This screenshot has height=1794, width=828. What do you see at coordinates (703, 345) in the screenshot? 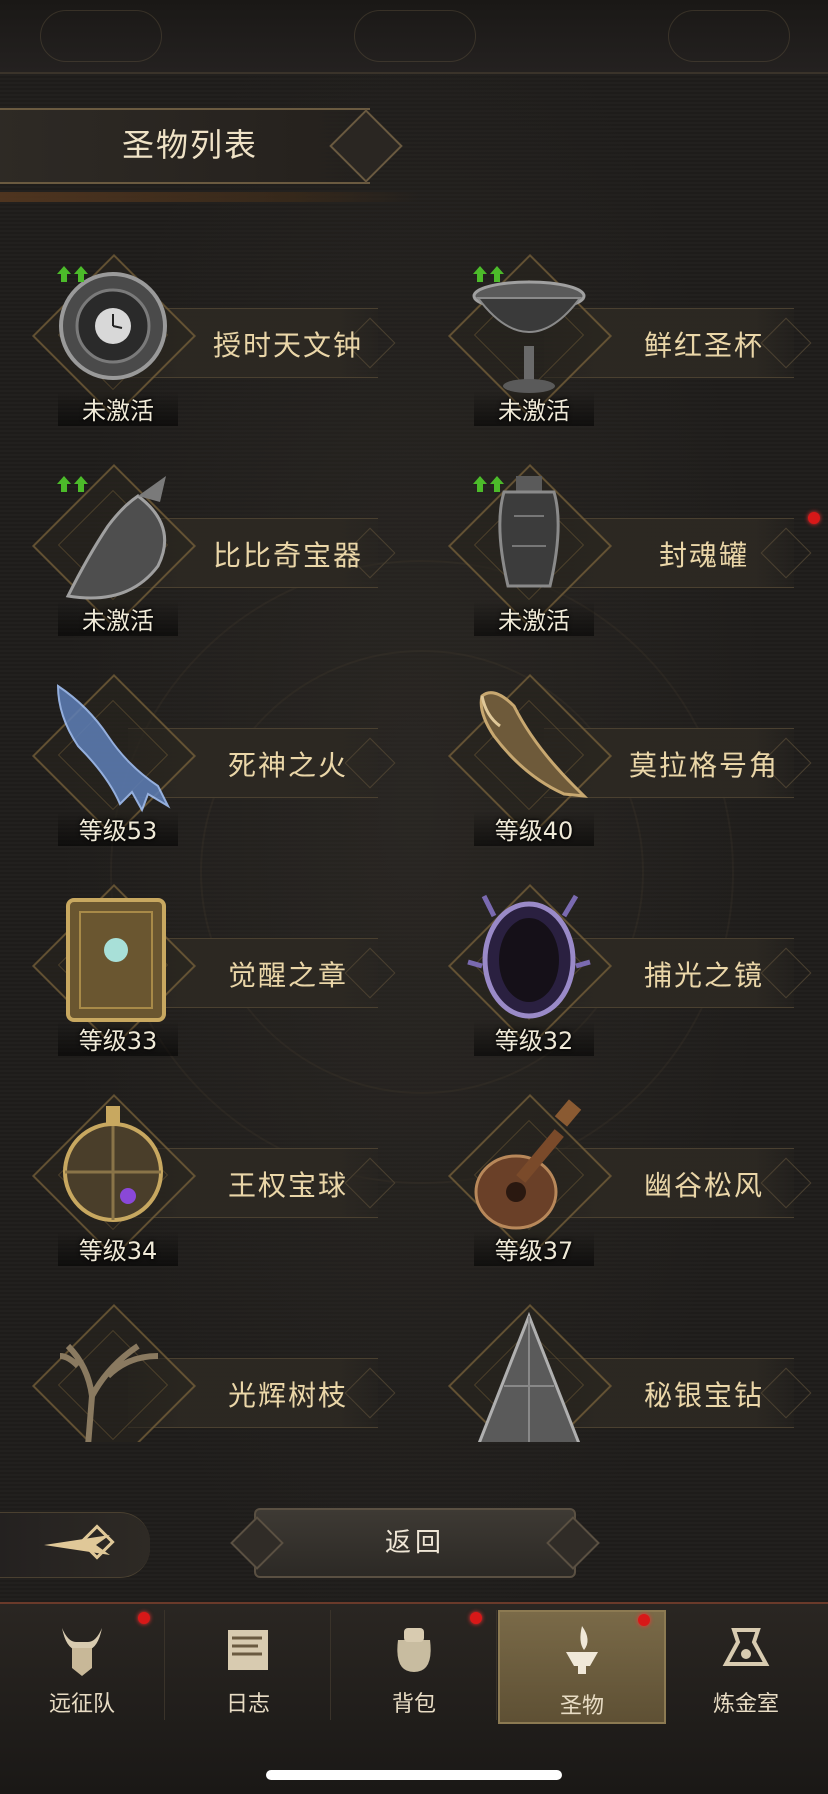
I see `relic-name: 鲜红圣杯` at bounding box center [703, 345].